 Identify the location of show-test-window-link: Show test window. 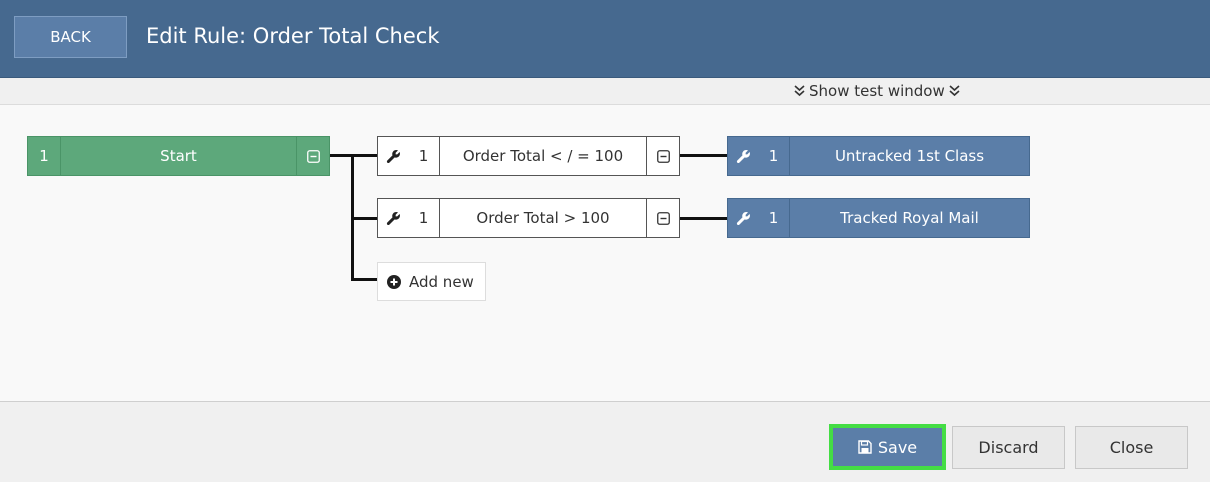
(877, 91).